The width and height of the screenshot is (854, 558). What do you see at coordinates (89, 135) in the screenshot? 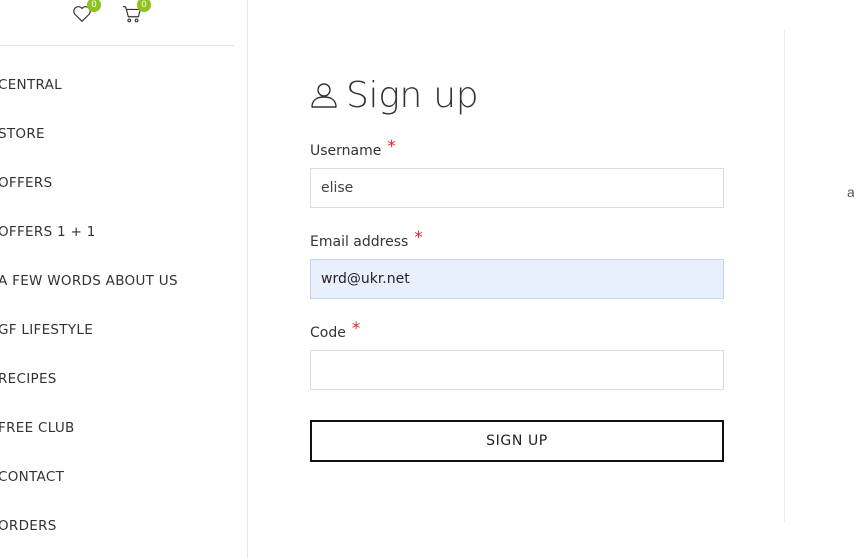
I see `sidebar-item-store: STORE` at bounding box center [89, 135].